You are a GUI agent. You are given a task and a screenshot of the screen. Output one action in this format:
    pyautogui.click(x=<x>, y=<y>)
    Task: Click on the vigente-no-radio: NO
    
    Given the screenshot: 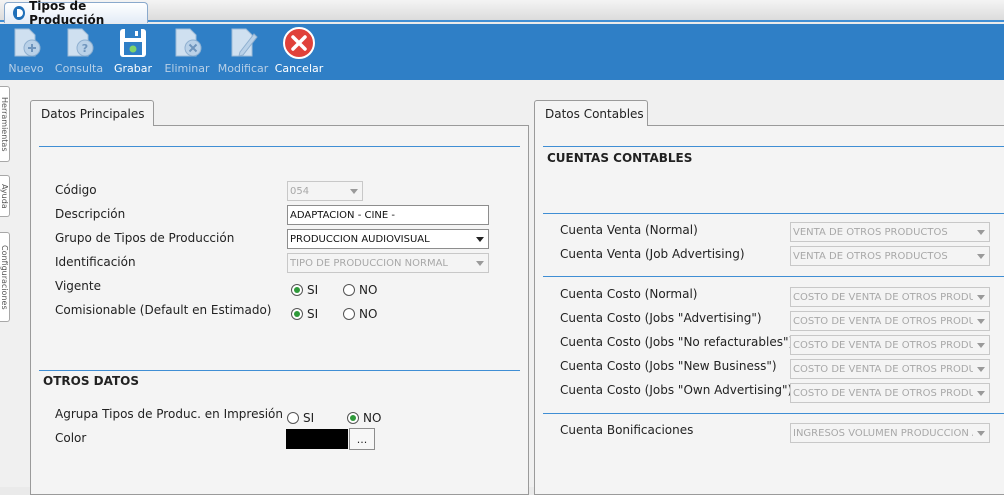 What is the action you would take?
    pyautogui.click(x=360, y=290)
    